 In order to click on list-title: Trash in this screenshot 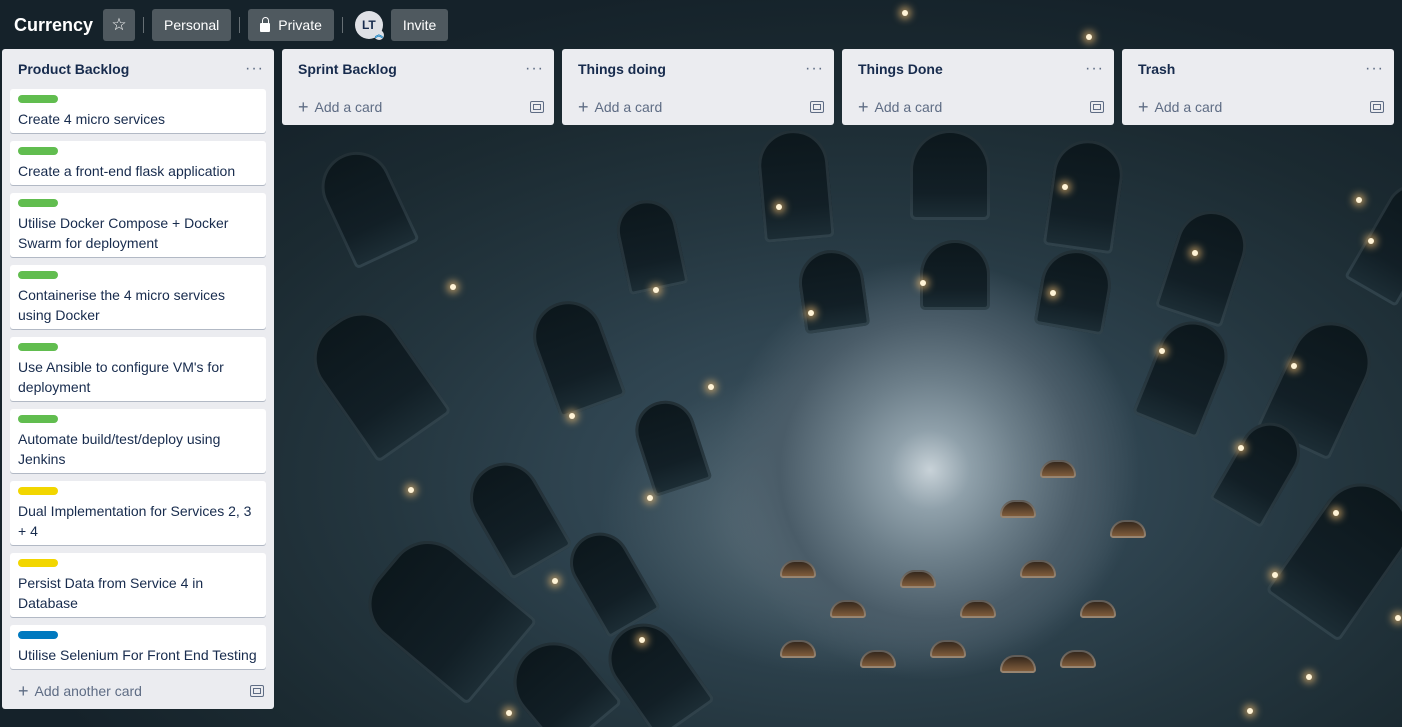, I will do `click(1156, 69)`.